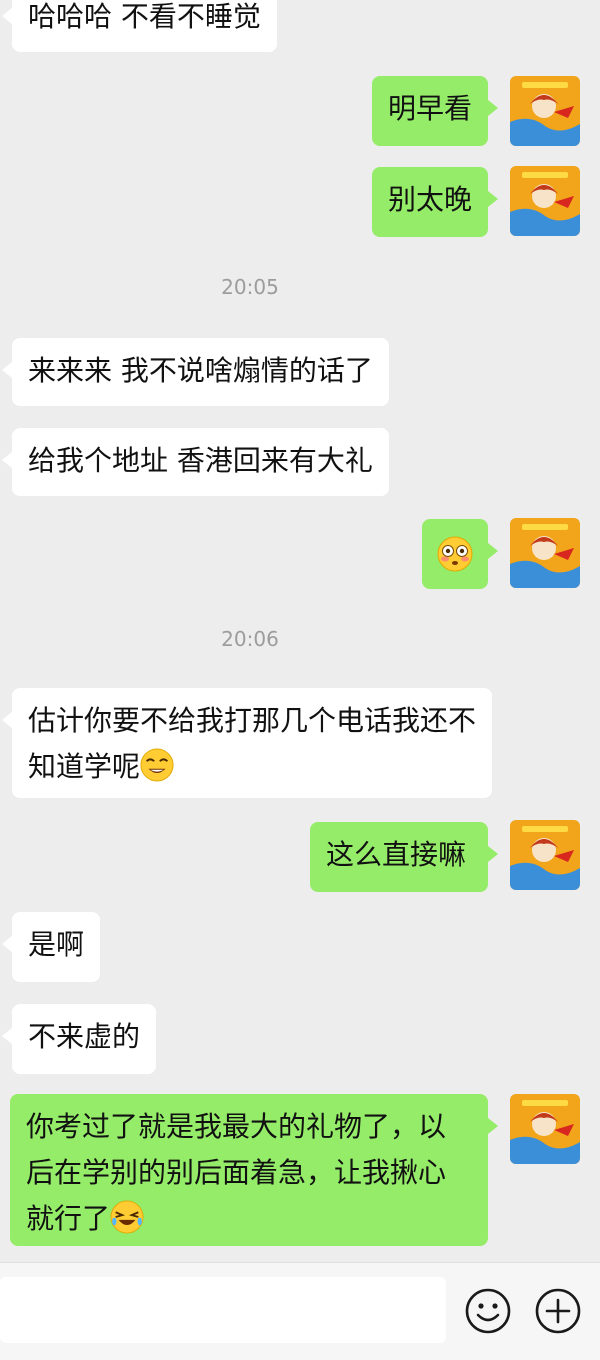 This screenshot has height=1360, width=600. I want to click on message-text: 你考过了就是我最大的礼物了，以后在学别的别后面着急，让我揪心就行了, so click(236, 1172).